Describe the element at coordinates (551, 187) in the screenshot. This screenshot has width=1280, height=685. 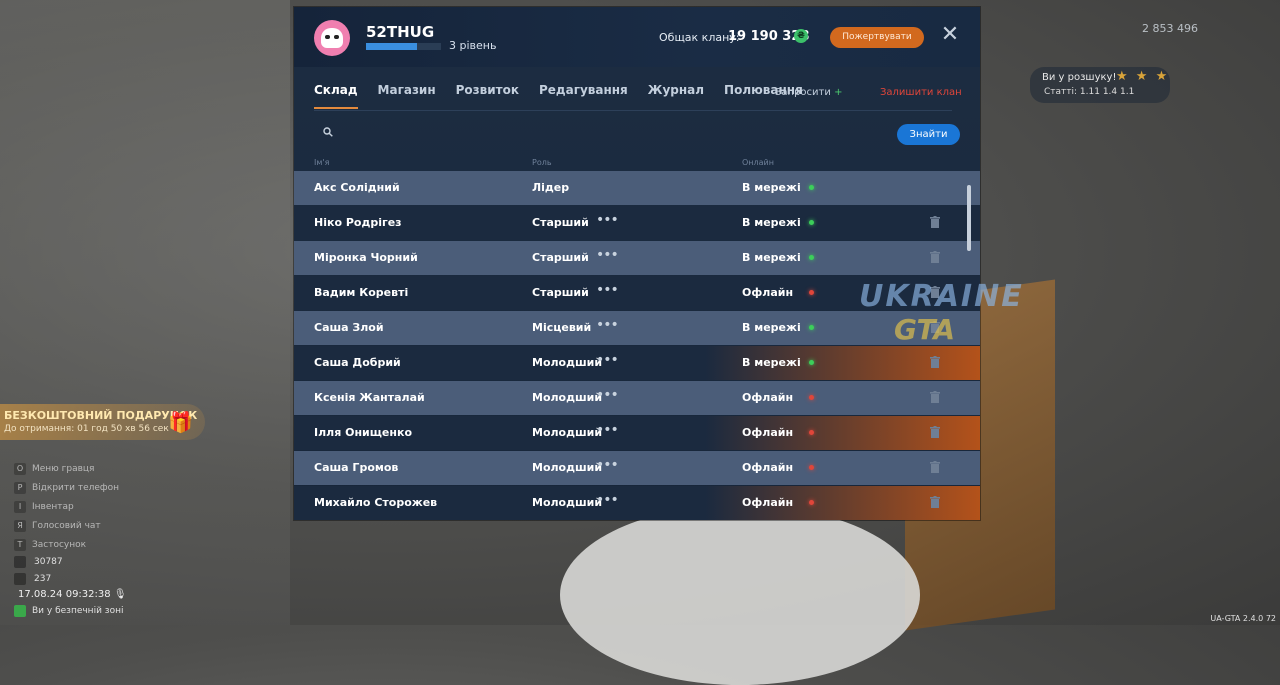
I see `member-role: Лідер` at that location.